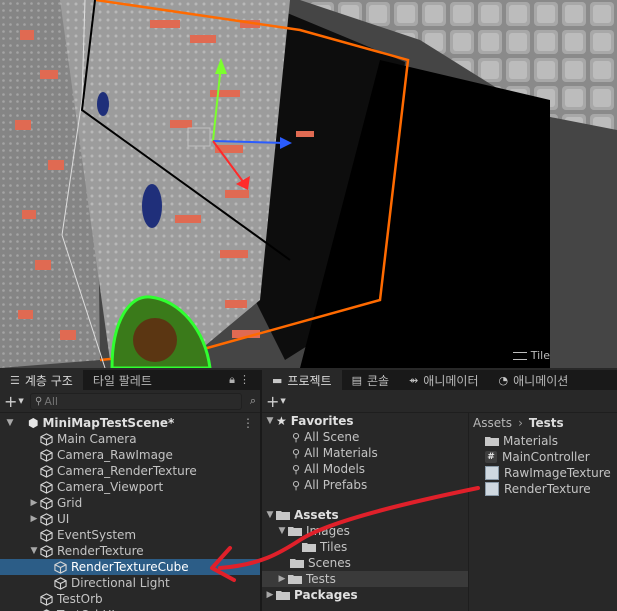  What do you see at coordinates (443, 380) in the screenshot?
I see `tab-animator: ⇴ 애니메이터` at bounding box center [443, 380].